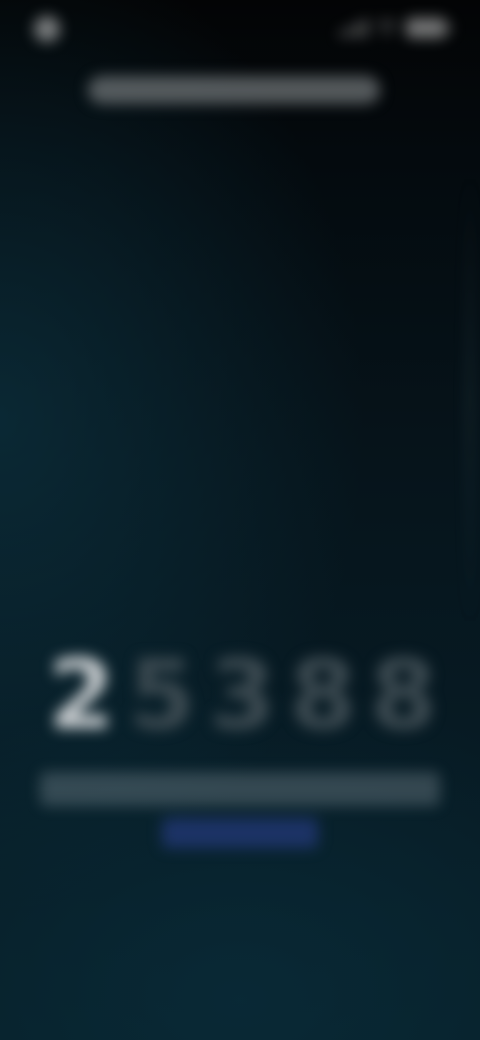 The height and width of the screenshot is (1040, 480). I want to click on battery-icon, so click(428, 28).